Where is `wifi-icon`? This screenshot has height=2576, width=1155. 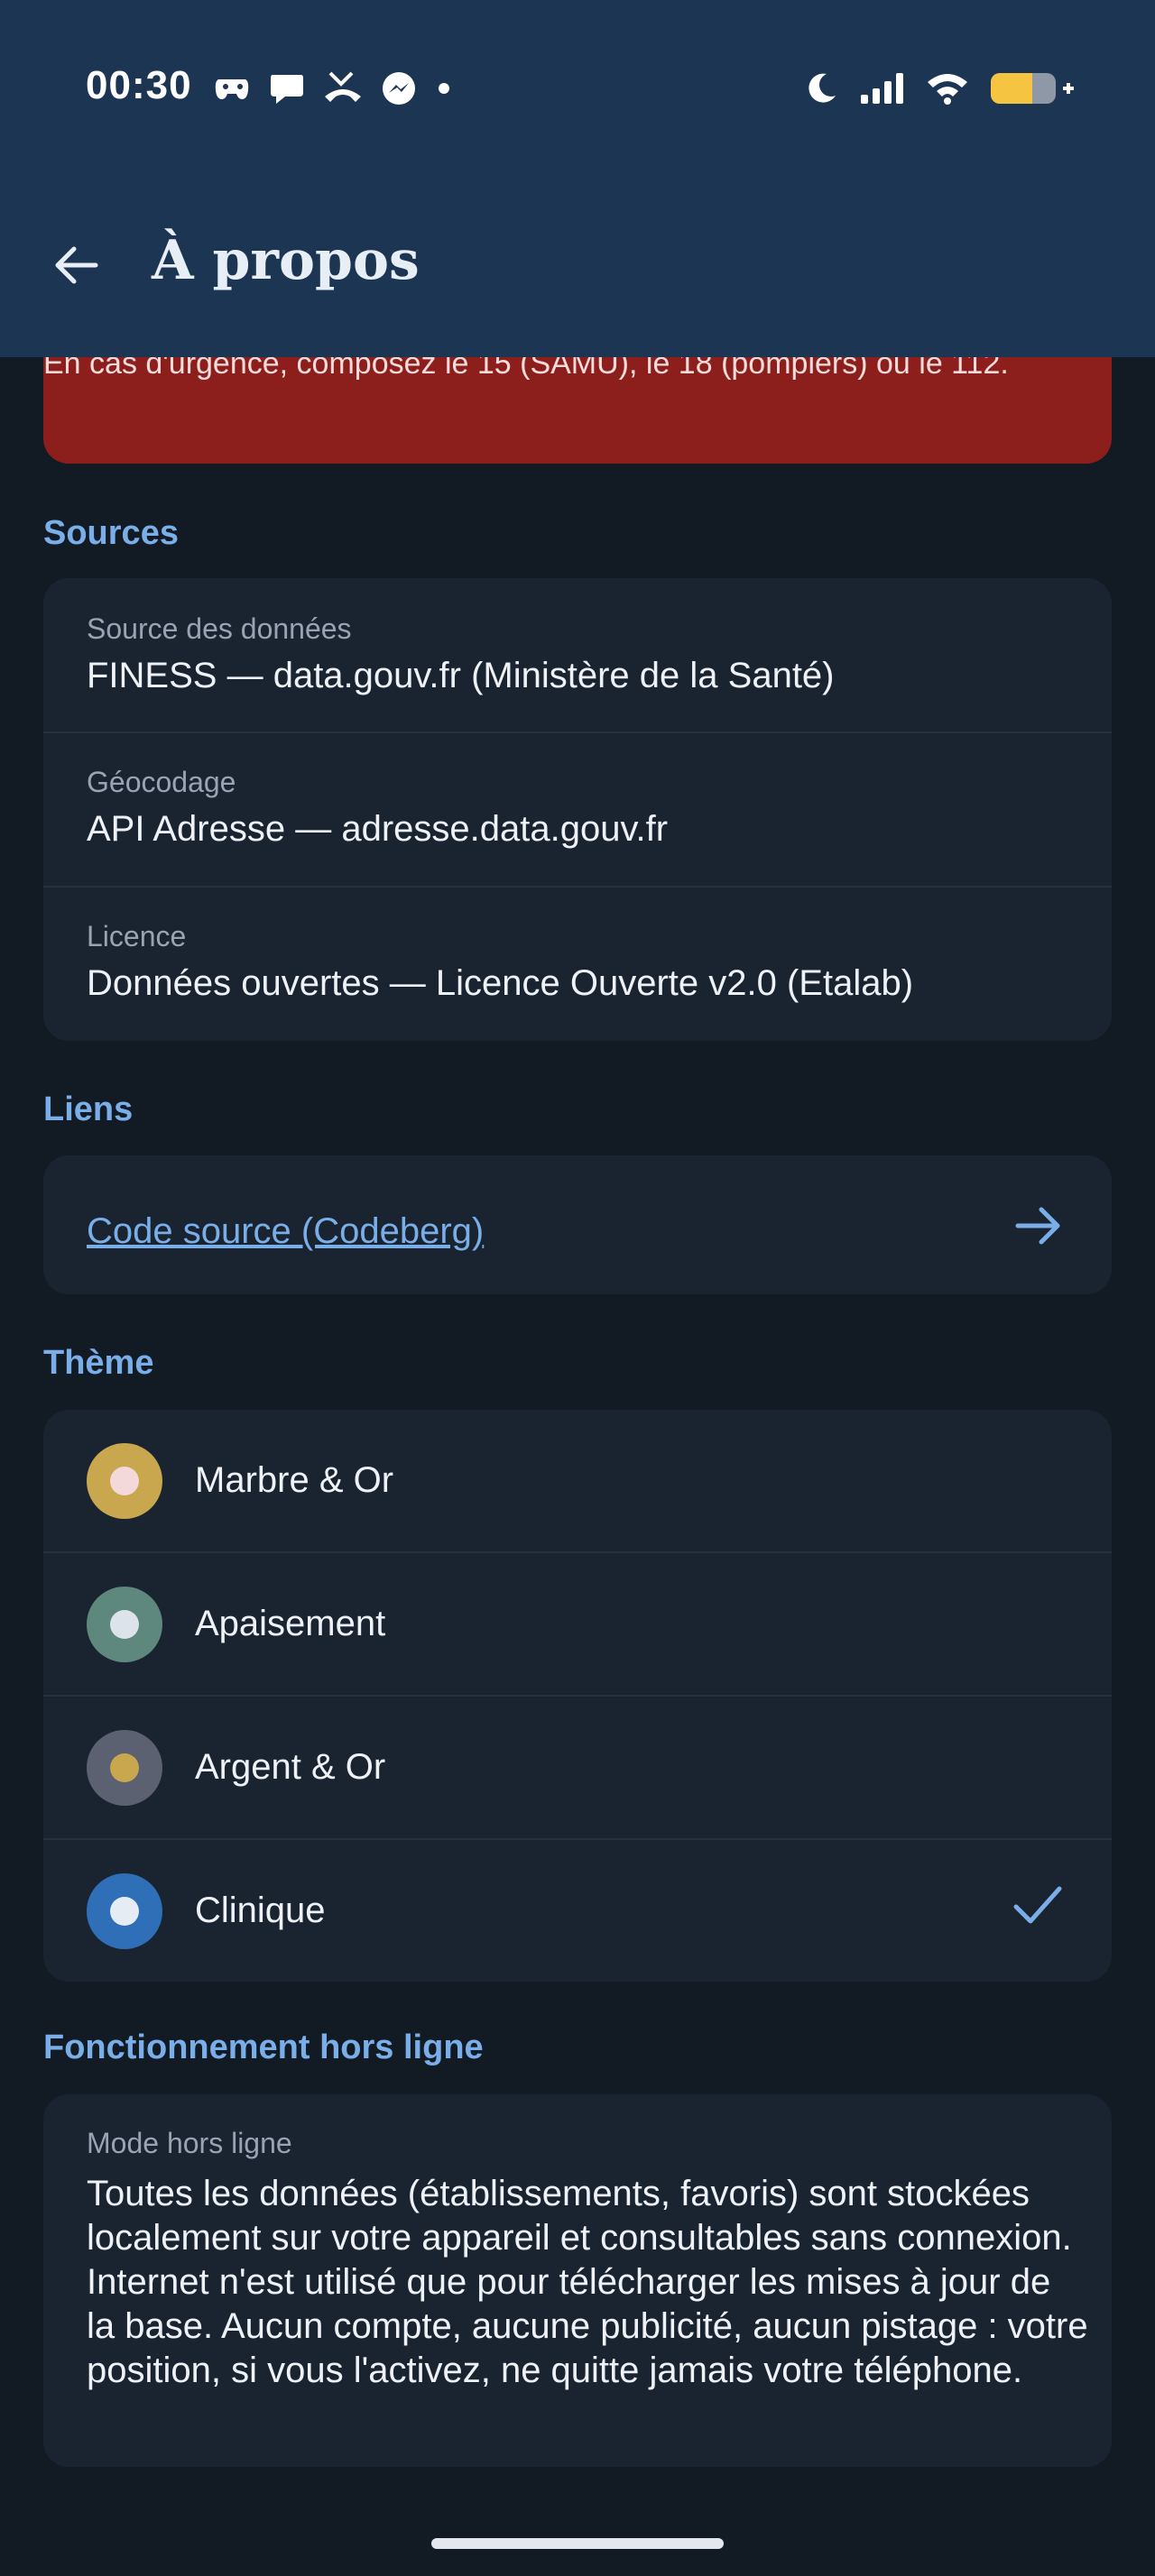 wifi-icon is located at coordinates (947, 91).